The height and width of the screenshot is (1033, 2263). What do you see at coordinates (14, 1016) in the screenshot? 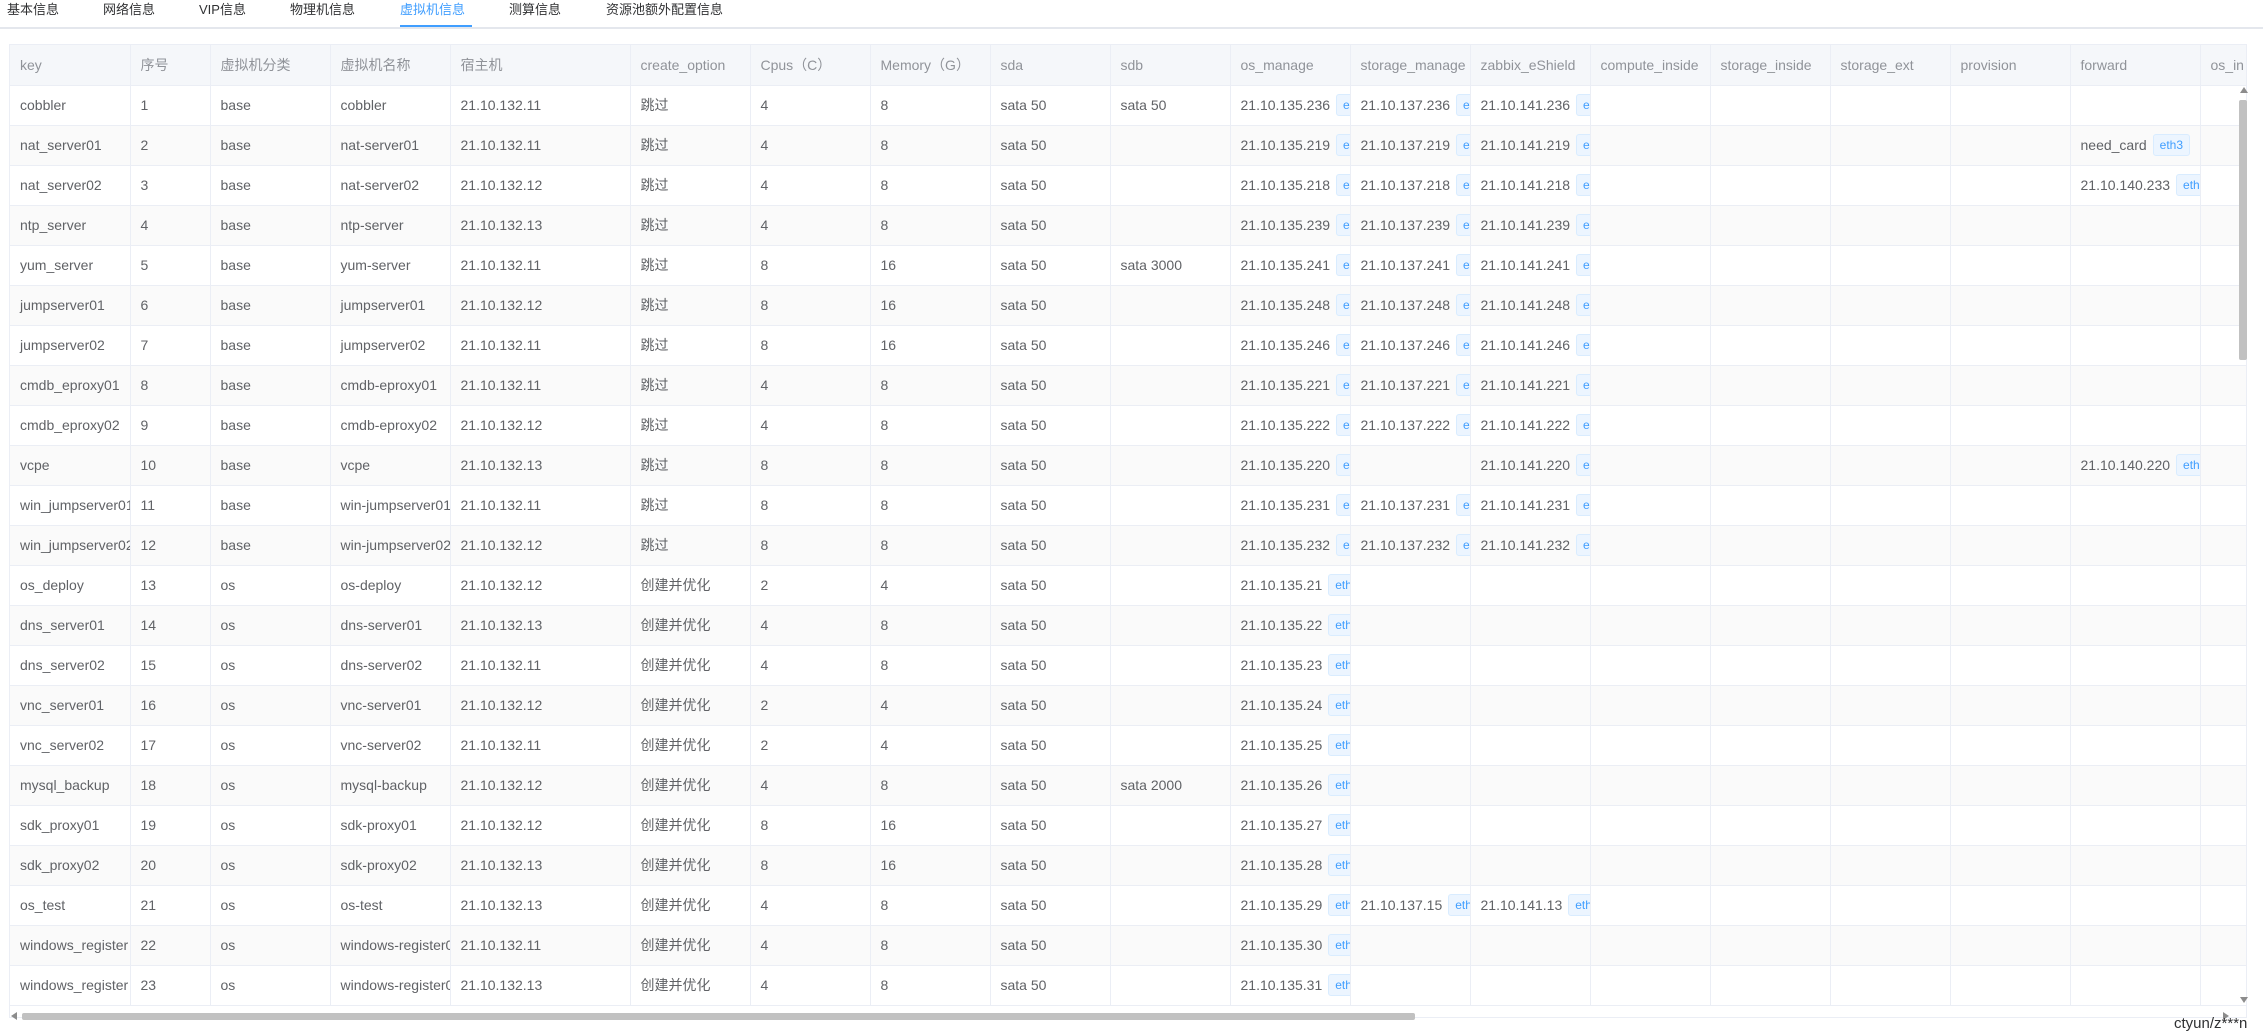
I see `scroll-left-arrow-icon` at bounding box center [14, 1016].